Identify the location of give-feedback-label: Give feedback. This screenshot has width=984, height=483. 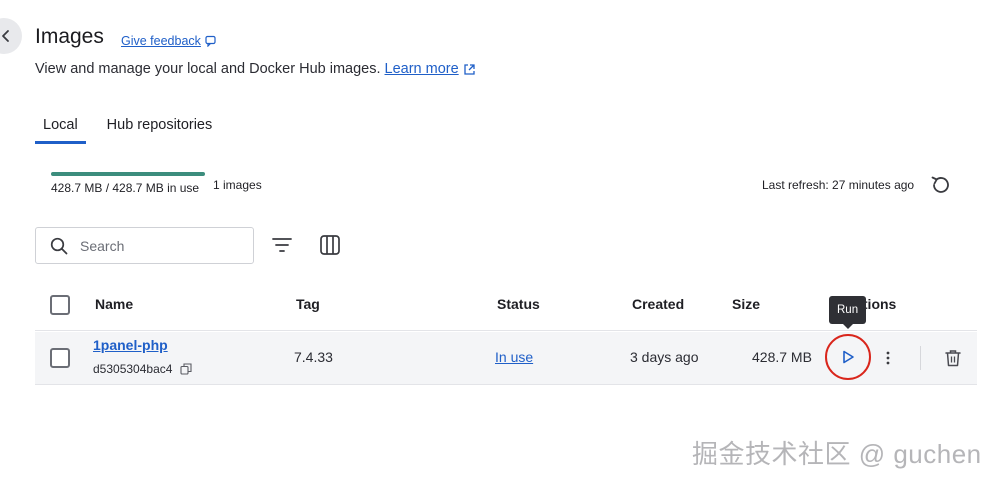
(161, 41).